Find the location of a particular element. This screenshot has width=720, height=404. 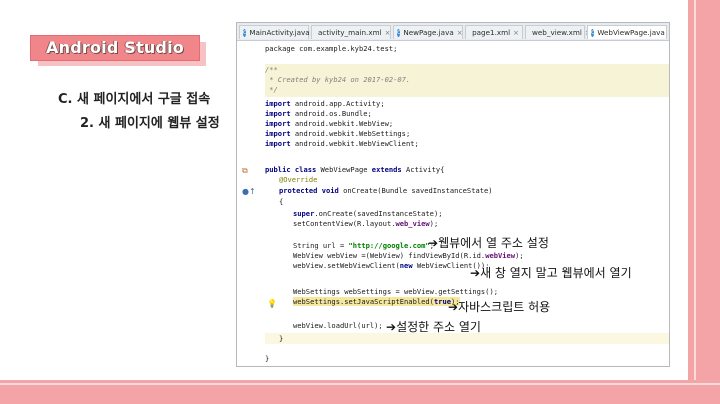

code-line-import: import android.webkit.WebSettings; is located at coordinates (338, 133).